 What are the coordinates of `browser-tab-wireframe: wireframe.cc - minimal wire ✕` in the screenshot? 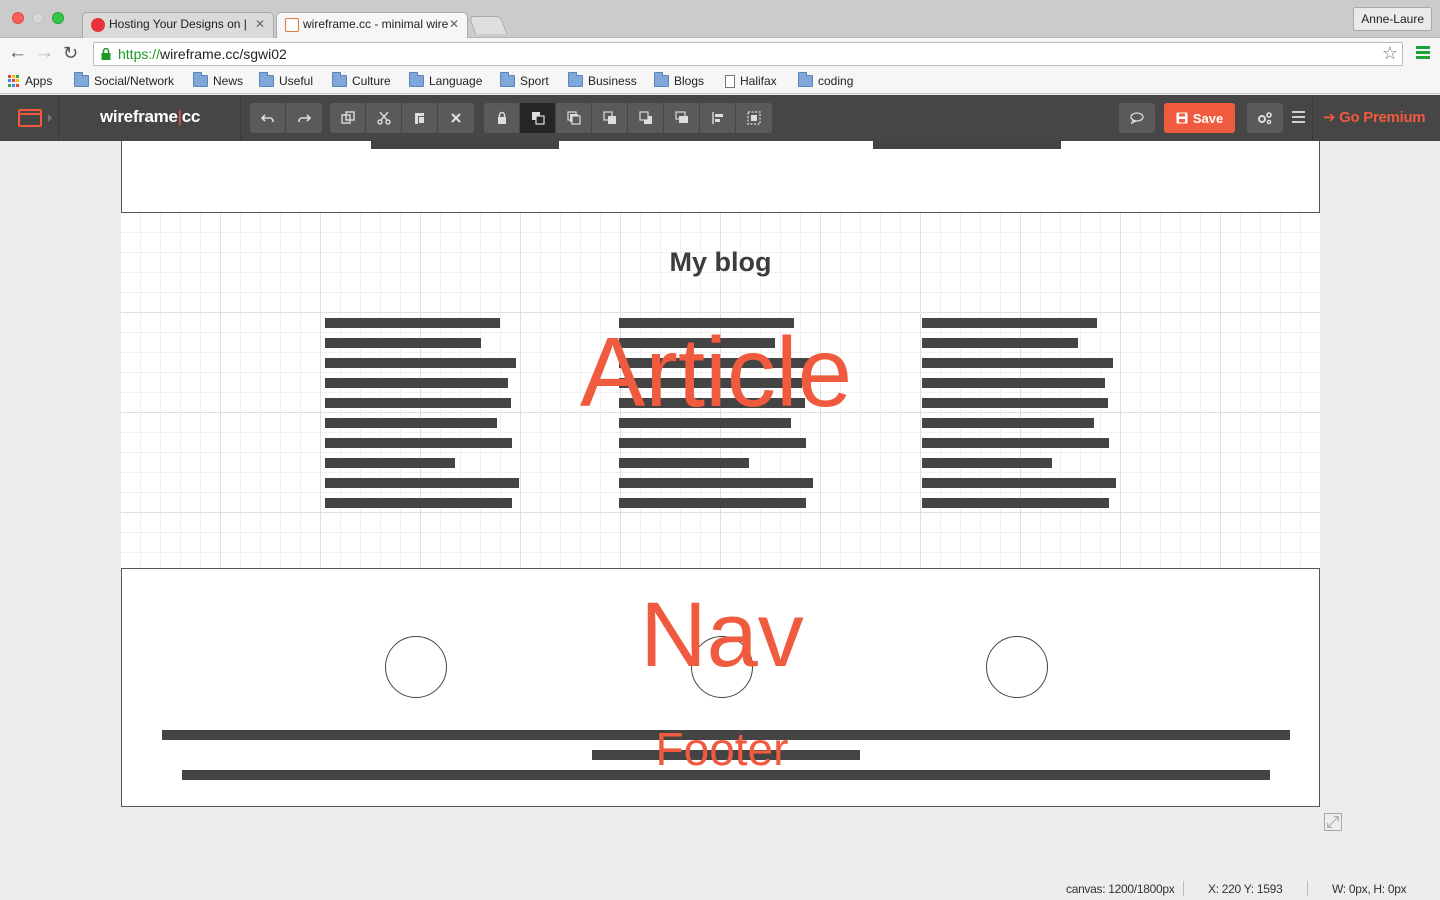 It's located at (372, 25).